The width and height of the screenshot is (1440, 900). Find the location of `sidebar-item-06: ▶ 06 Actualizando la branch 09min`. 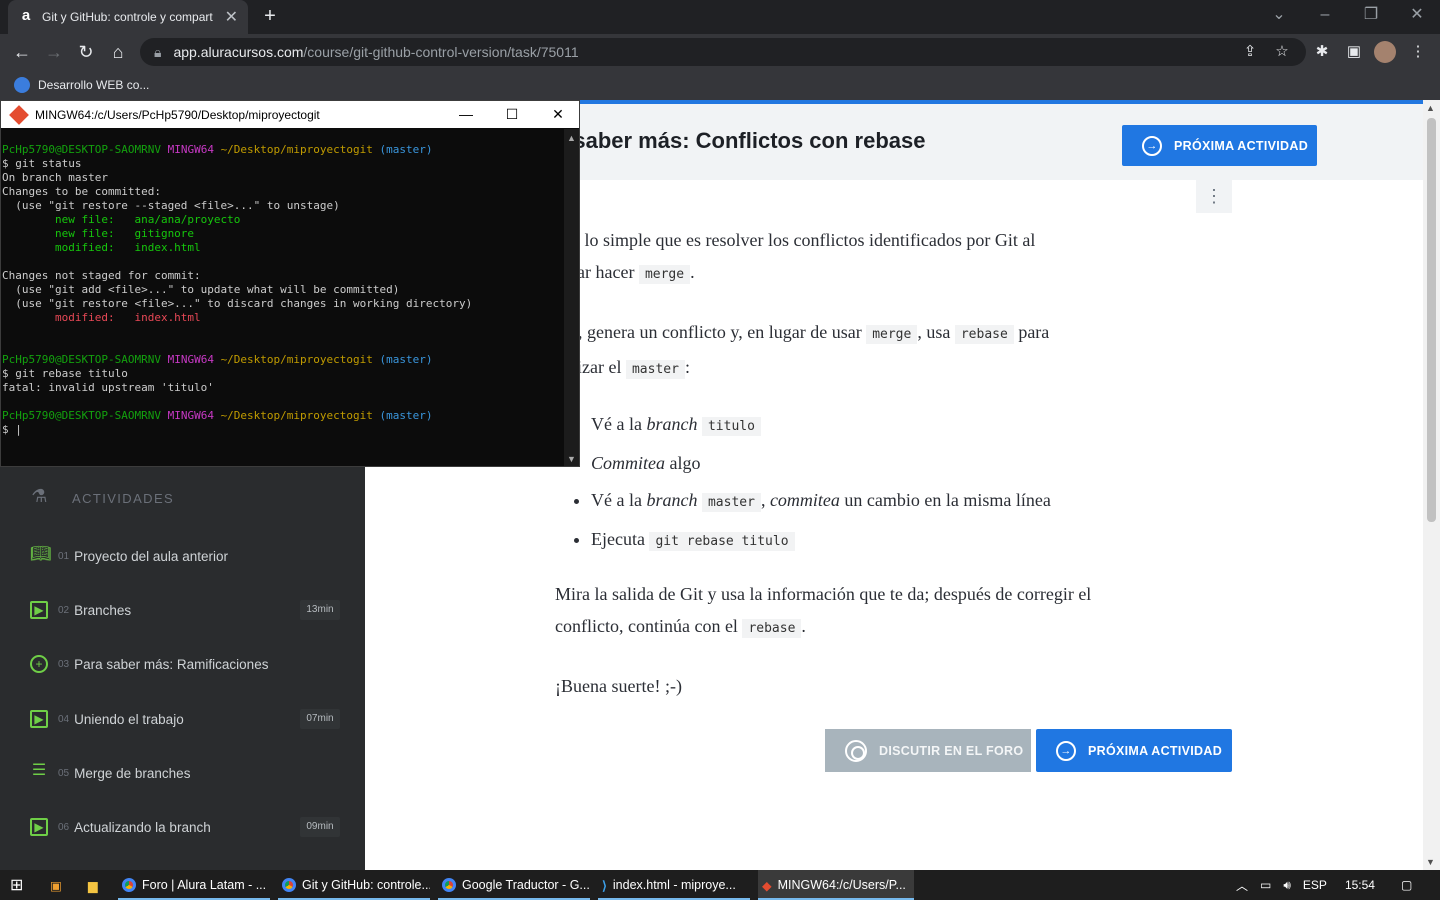

sidebar-item-06: ▶ 06 Actualizando la branch 09min is located at coordinates (185, 827).